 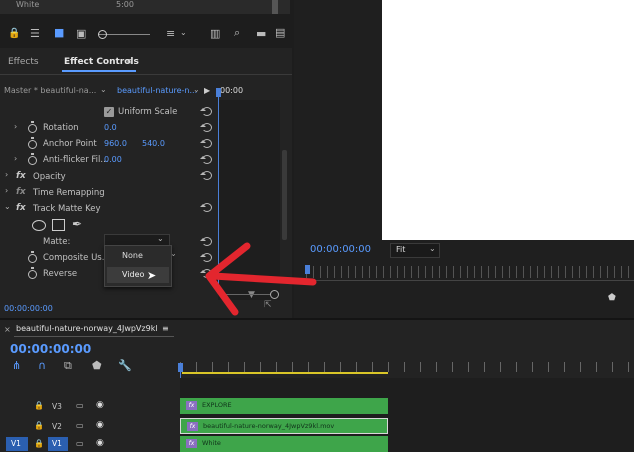 What do you see at coordinates (275, 7) in the screenshot?
I see `bin-scrollbar` at bounding box center [275, 7].